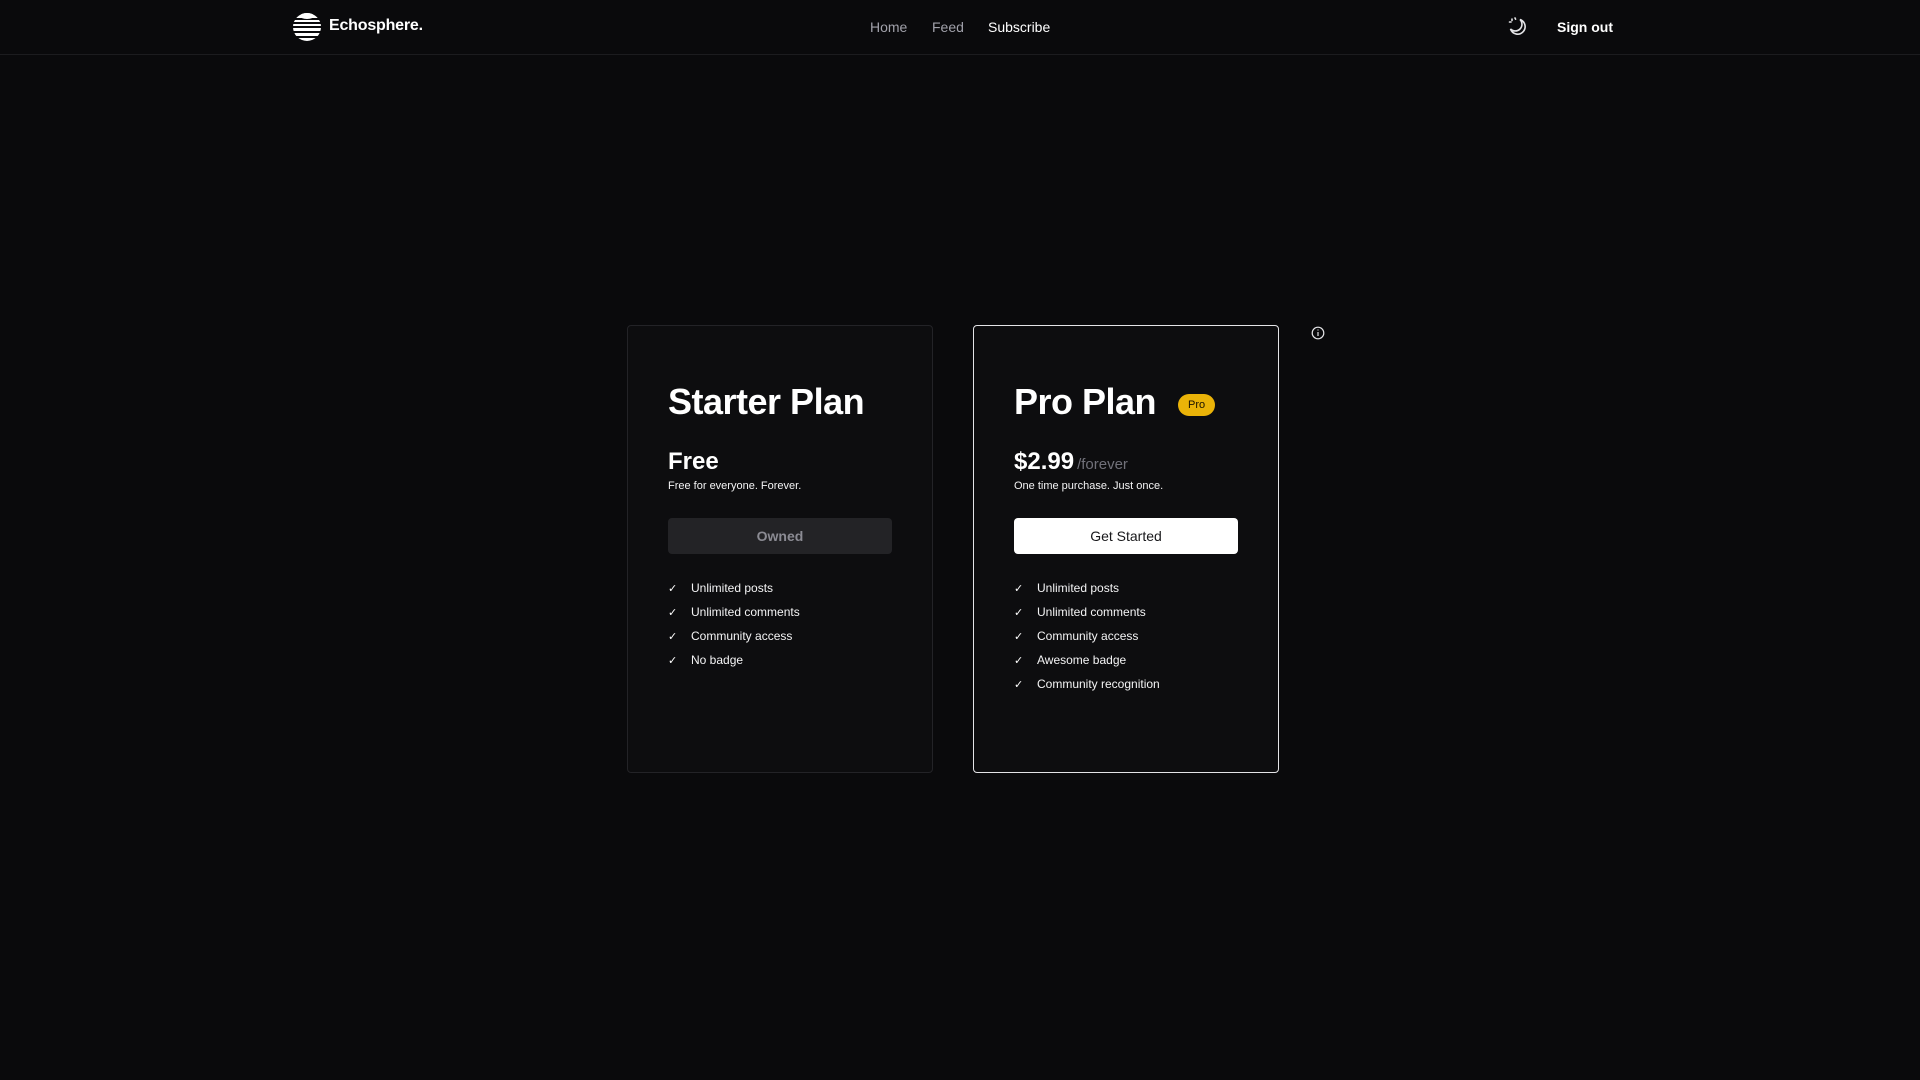 Image resolution: width=1920 pixels, height=1080 pixels. I want to click on info-icon, so click(1318, 333).